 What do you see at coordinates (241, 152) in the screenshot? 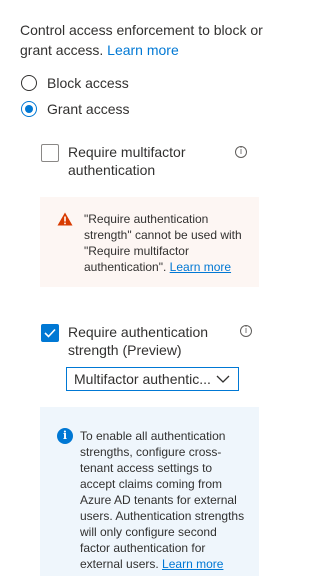
I see `mfa-info-icon: i` at bounding box center [241, 152].